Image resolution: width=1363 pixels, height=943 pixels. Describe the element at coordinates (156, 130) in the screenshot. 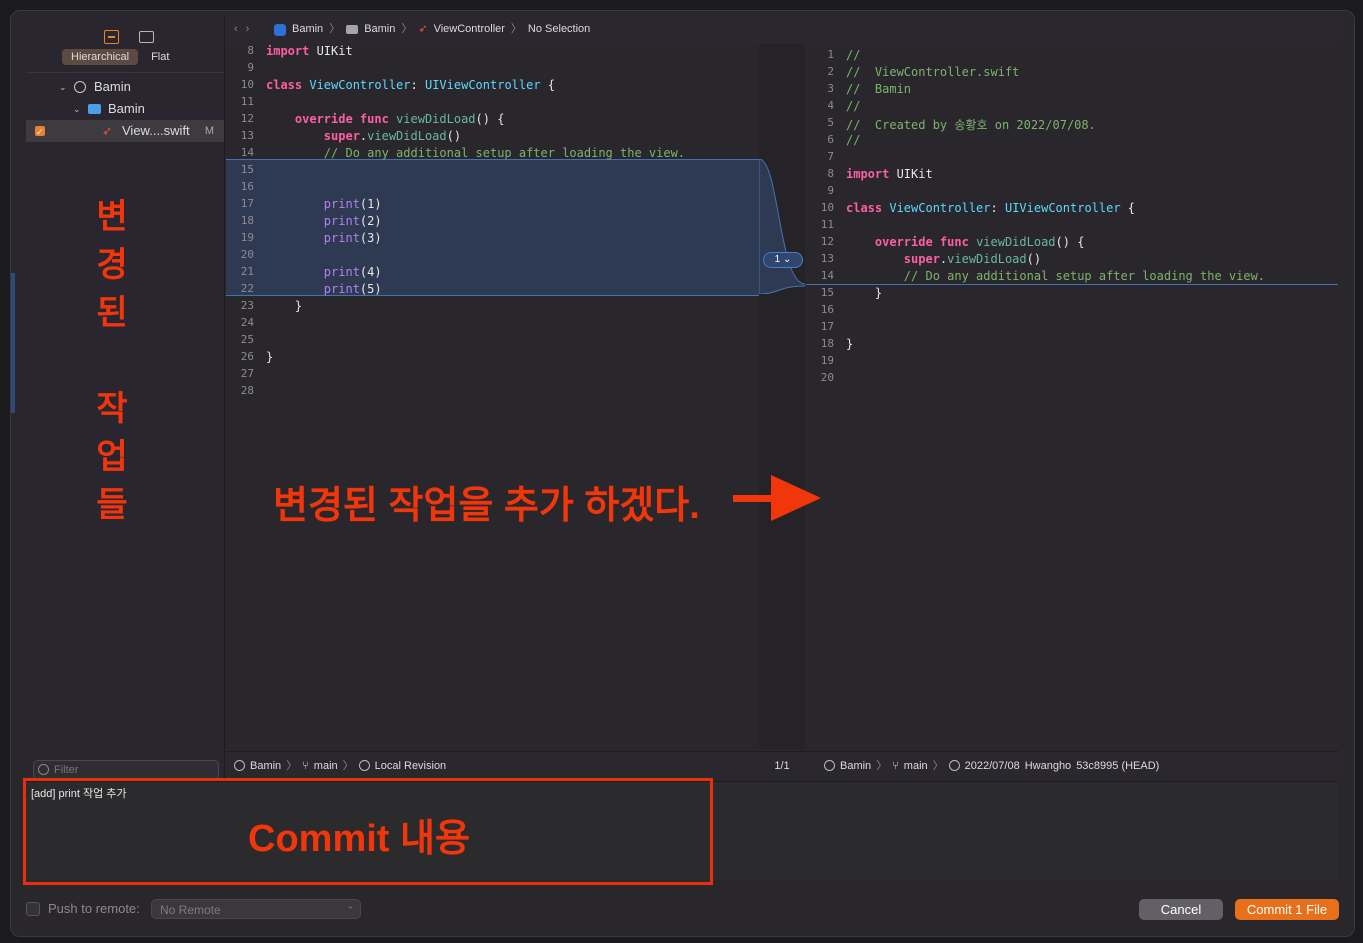

I see `tree-item-label: View....swift` at that location.